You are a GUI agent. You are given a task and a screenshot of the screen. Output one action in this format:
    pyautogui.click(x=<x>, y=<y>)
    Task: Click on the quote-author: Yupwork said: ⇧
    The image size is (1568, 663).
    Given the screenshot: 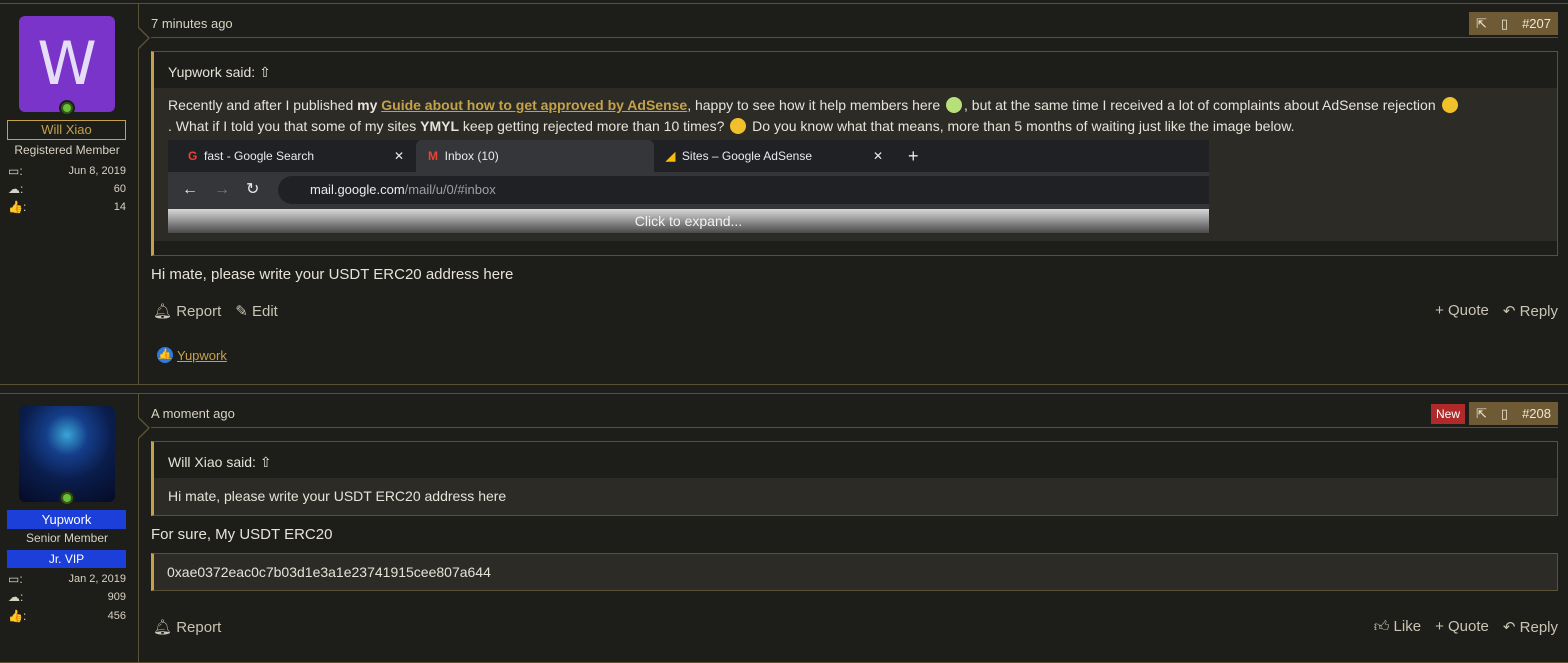 What is the action you would take?
    pyautogui.click(x=855, y=70)
    